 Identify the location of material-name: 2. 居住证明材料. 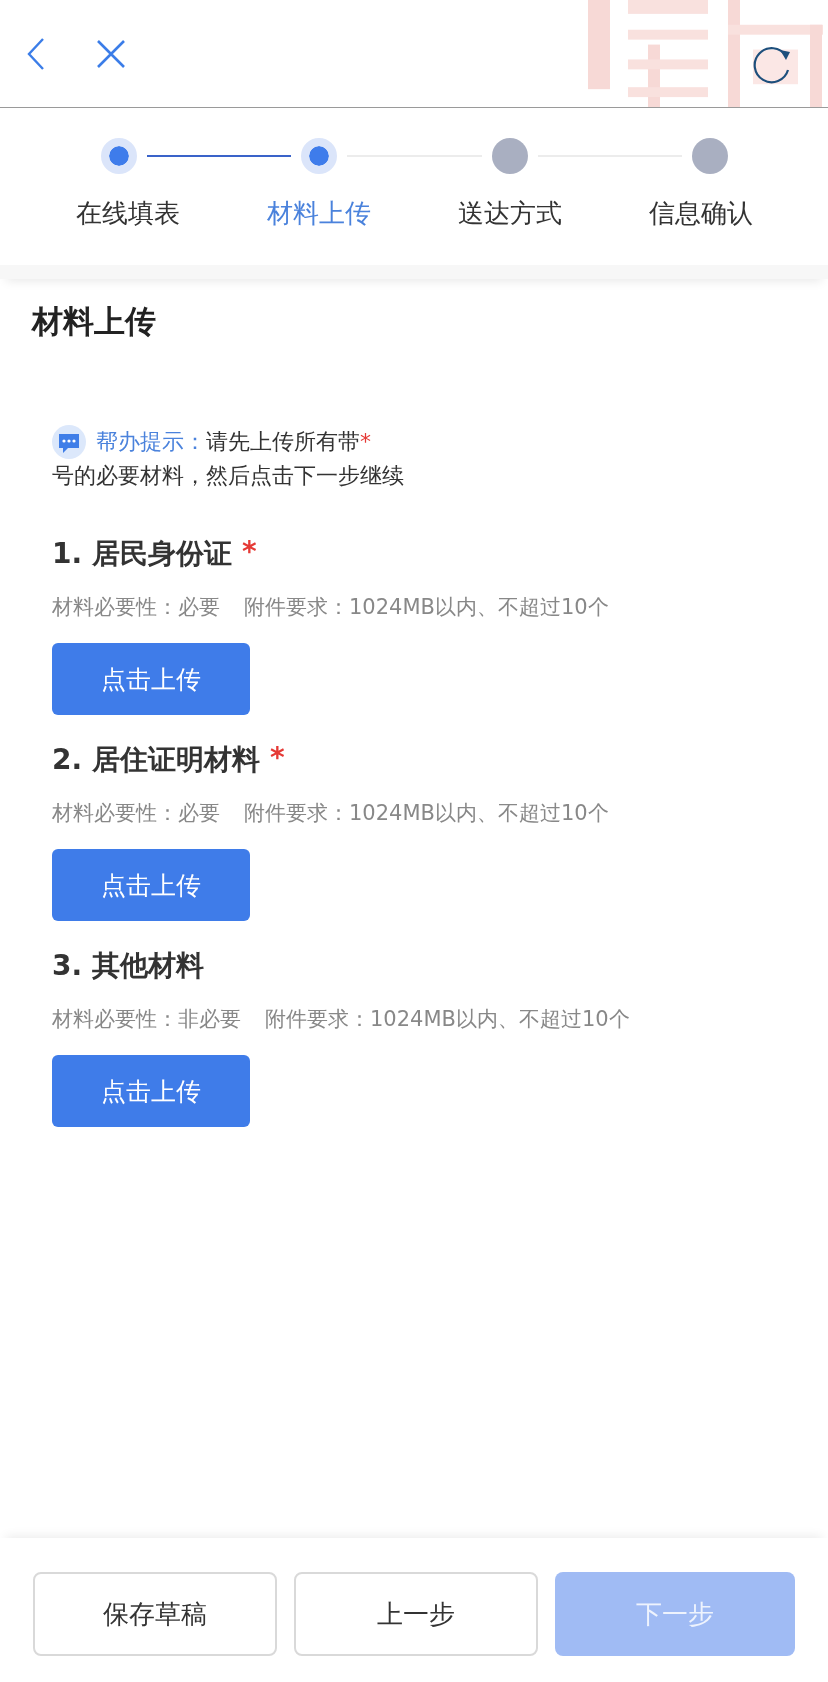
(156, 760).